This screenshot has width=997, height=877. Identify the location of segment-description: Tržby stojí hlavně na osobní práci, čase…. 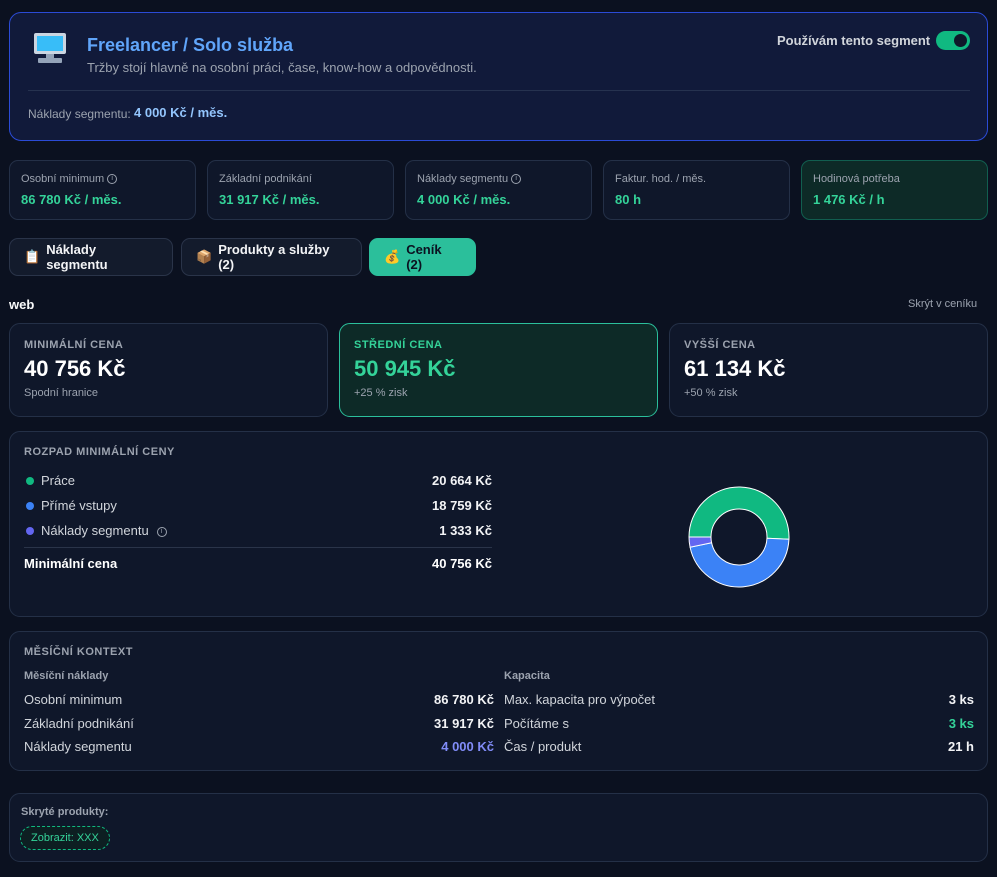
(282, 67).